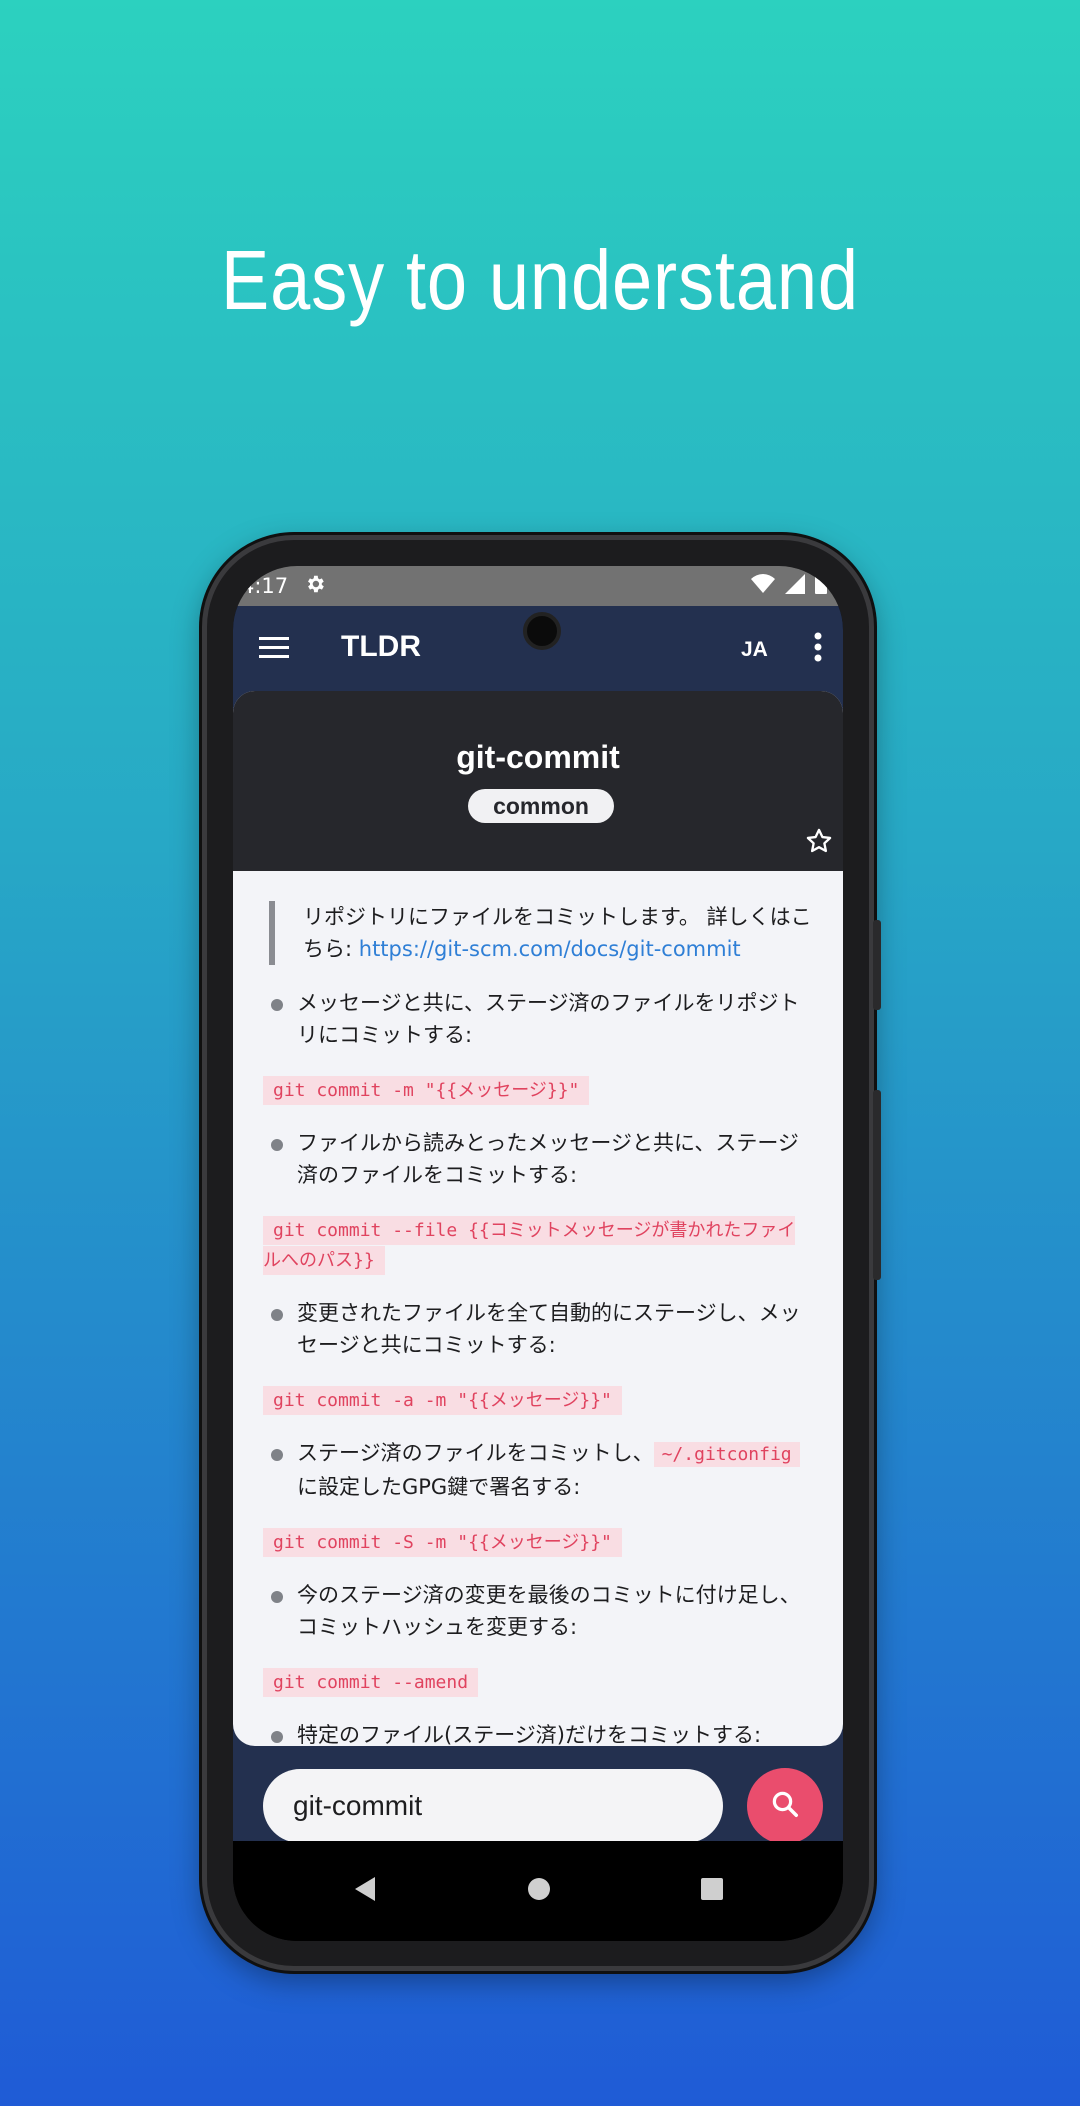 The height and width of the screenshot is (2106, 1080). I want to click on list-item: 特定のファイル(ステージ済)だけをコミットする:, so click(542, 1732).